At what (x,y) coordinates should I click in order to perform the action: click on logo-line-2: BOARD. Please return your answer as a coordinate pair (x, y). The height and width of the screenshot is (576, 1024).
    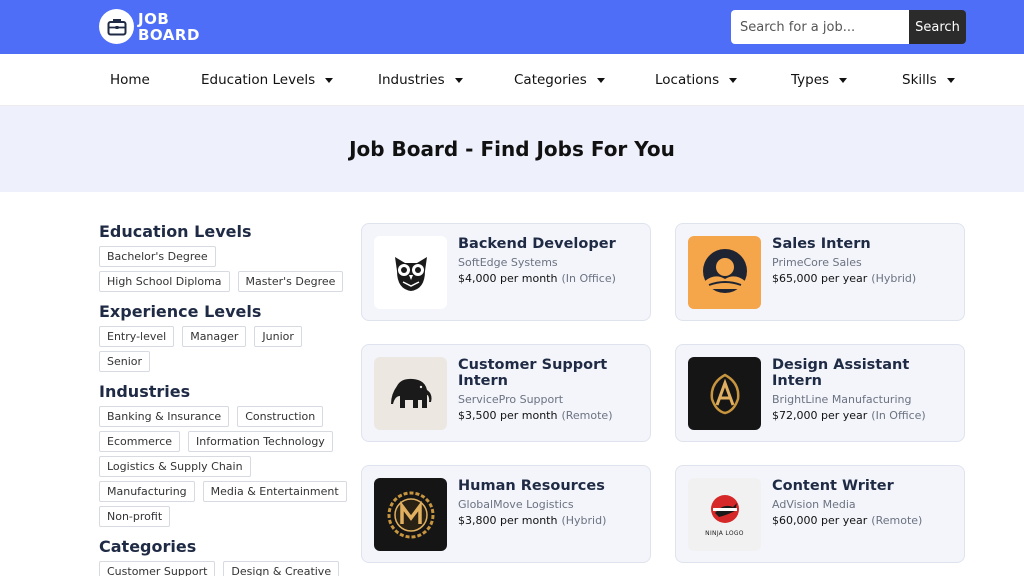
    Looking at the image, I should click on (169, 34).